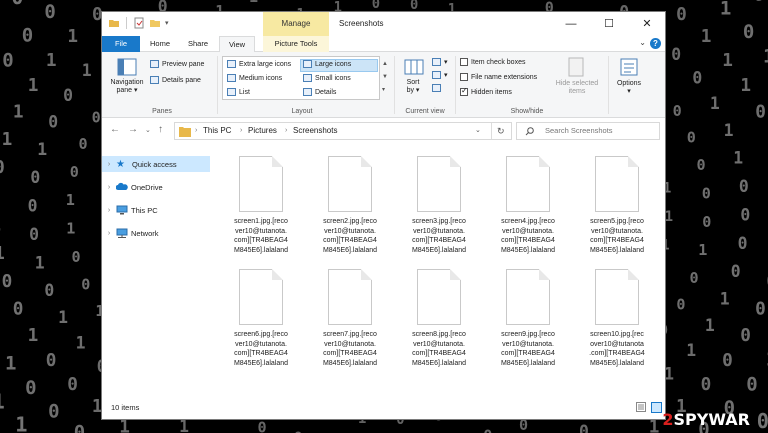 The image size is (768, 433). What do you see at coordinates (478, 131) in the screenshot?
I see `address-dropdown-chevron-icon: ⌄` at bounding box center [478, 131].